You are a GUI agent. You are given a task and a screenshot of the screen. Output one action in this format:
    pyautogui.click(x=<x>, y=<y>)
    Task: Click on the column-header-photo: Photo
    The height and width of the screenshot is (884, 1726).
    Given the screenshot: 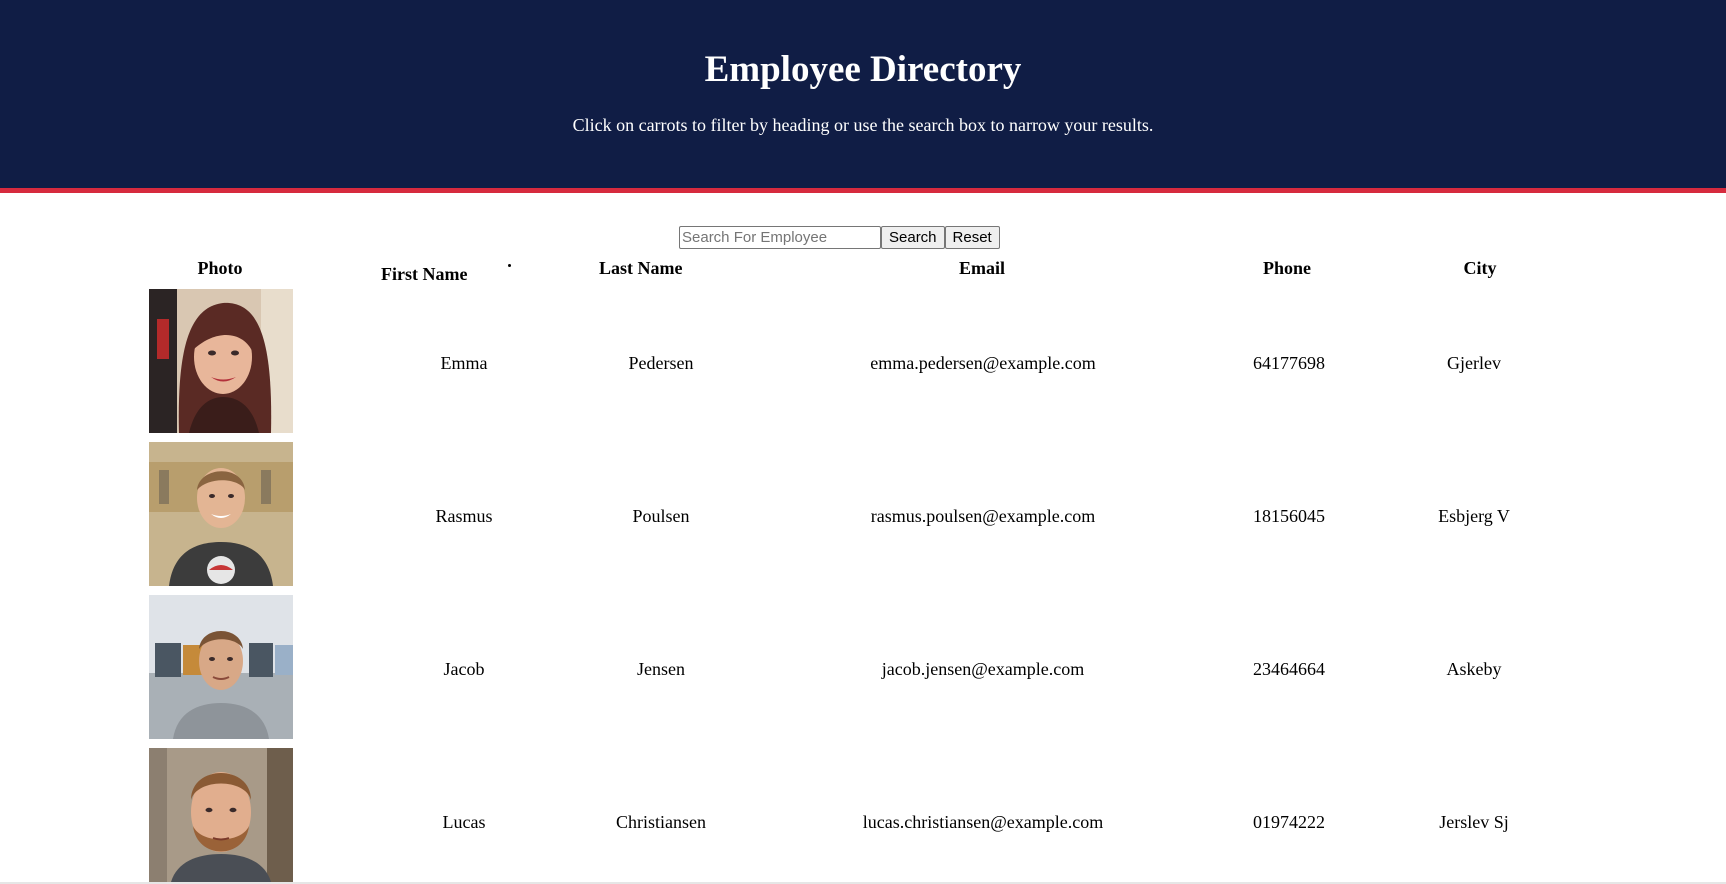 What is the action you would take?
    pyautogui.click(x=220, y=268)
    